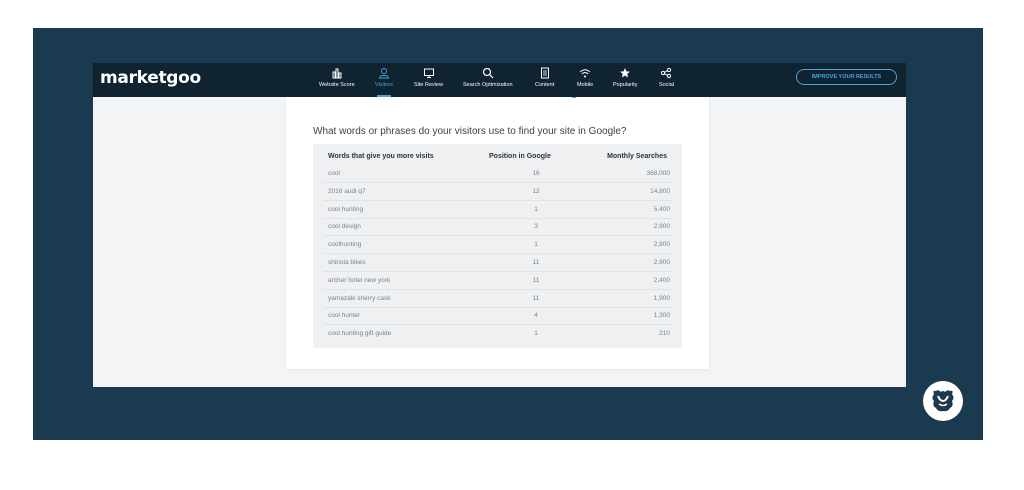 Image resolution: width=1024 pixels, height=490 pixels. Describe the element at coordinates (344, 316) in the screenshot. I see `keyword-cell: cool hunter` at that location.